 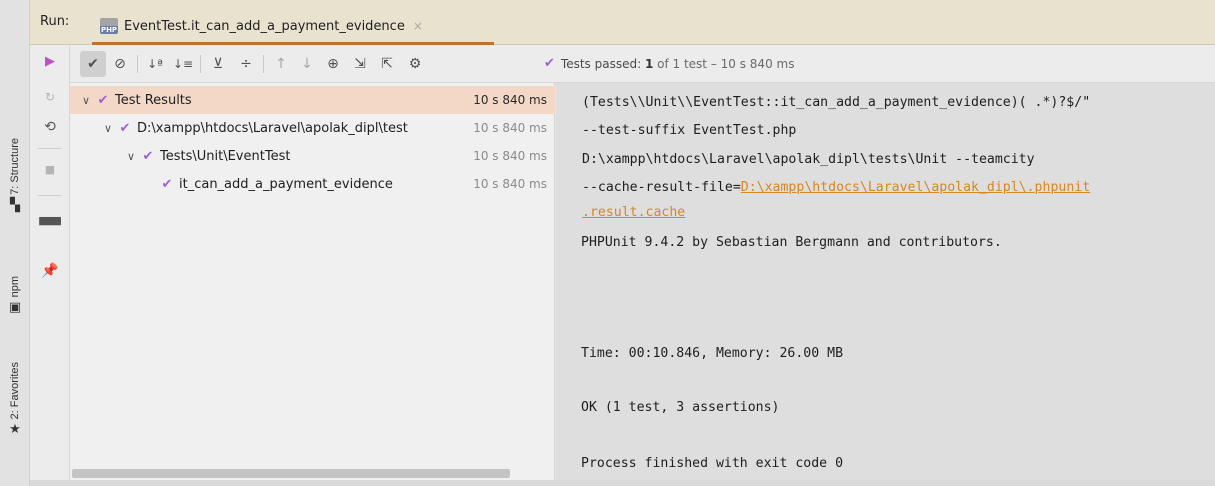 I want to click on npm-tab: npm ▣, so click(x=15, y=295).